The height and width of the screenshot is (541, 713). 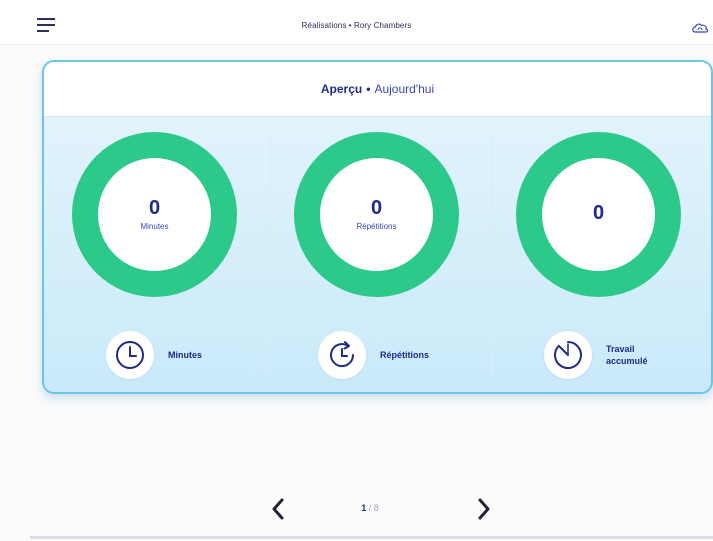 I want to click on page-indicator: 1 / 8, so click(x=370, y=508).